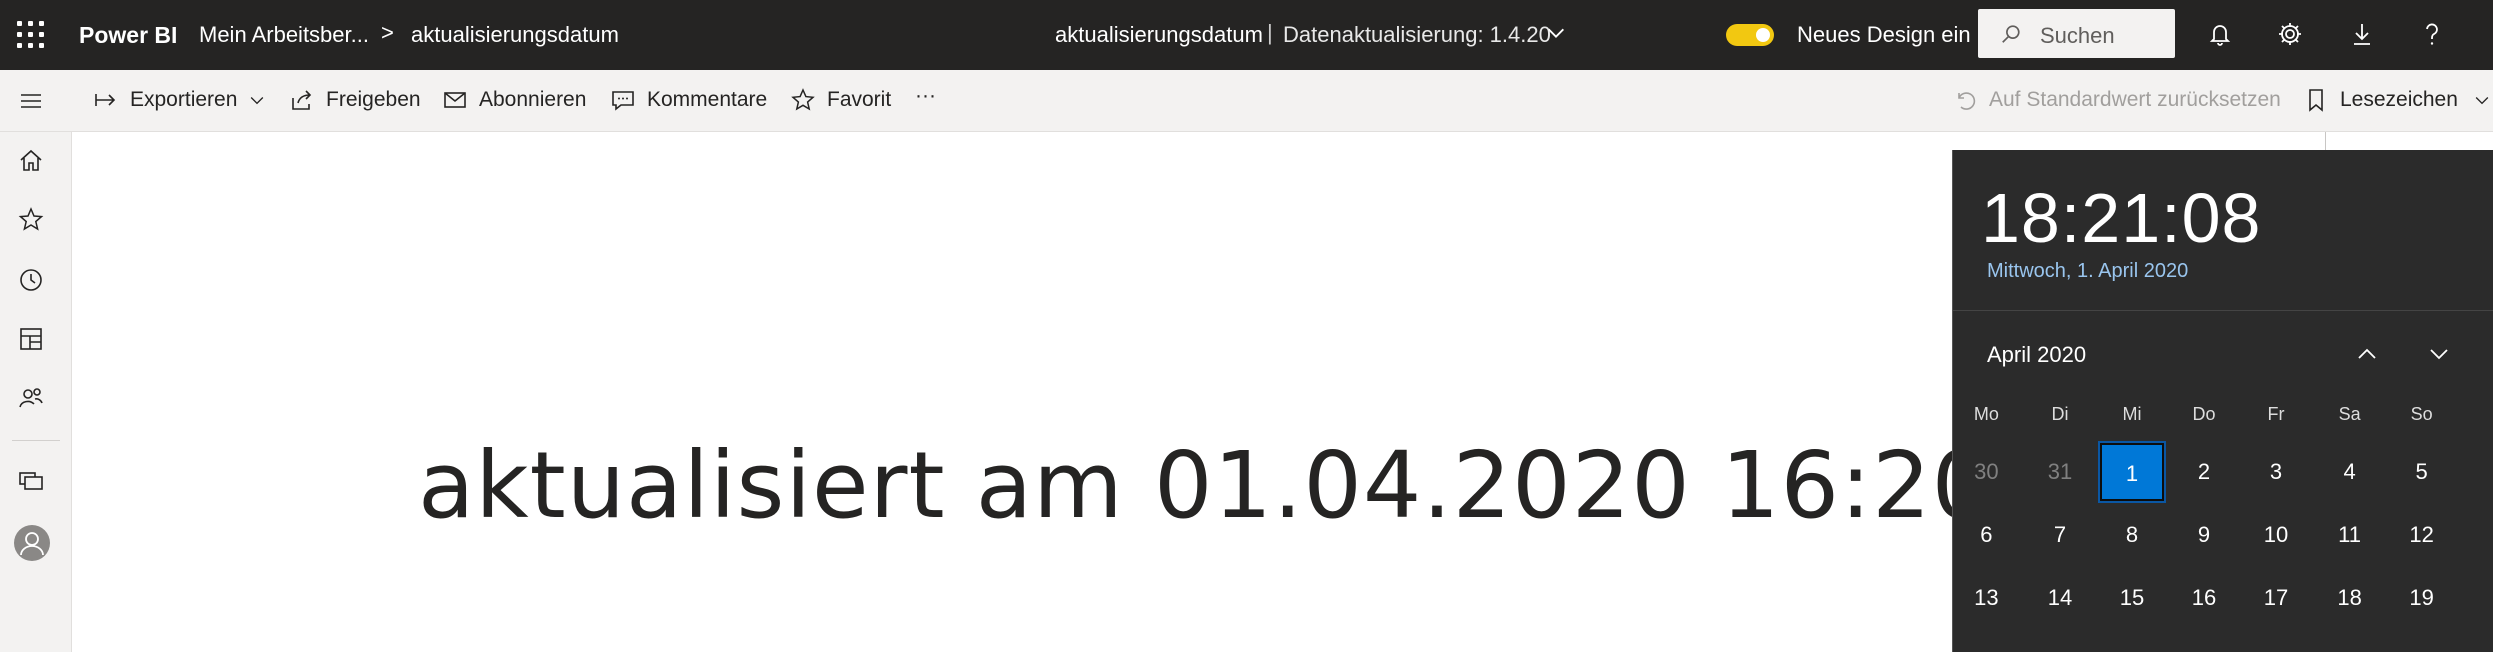  Describe the element at coordinates (31, 280) in the screenshot. I see `recent-icon` at that location.